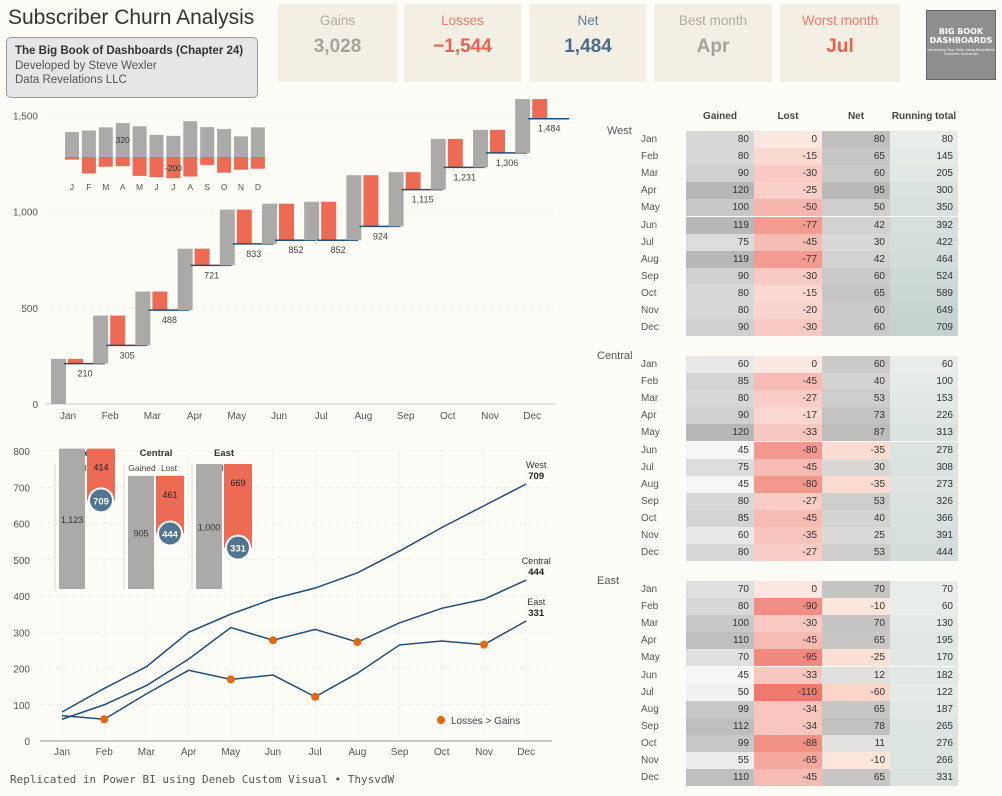 The width and height of the screenshot is (1002, 796). Describe the element at coordinates (337, 46) in the screenshot. I see `kpi-gains-value: 3,028` at that location.